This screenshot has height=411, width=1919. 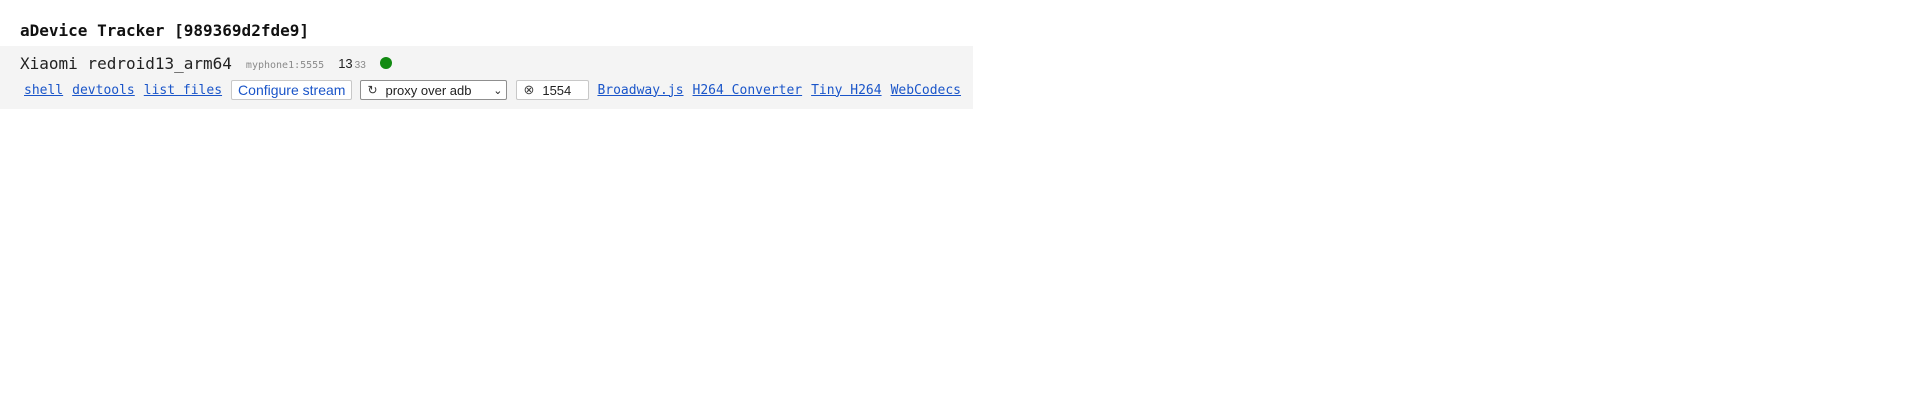 I want to click on tracker-title: aDevice Tracker [989369d2fde9], so click(x=164, y=30).